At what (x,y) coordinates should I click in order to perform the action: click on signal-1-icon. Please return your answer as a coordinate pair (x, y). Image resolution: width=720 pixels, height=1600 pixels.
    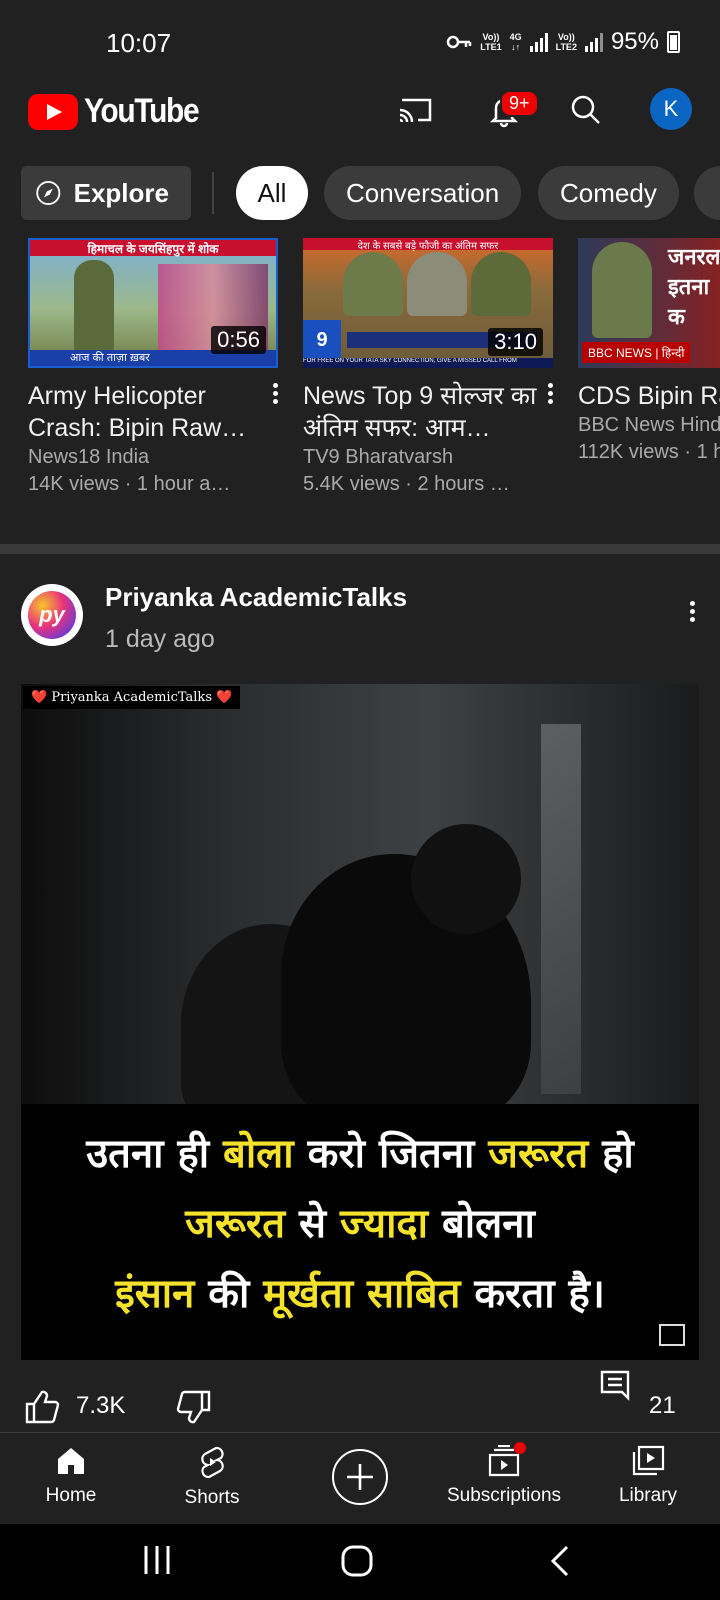
    Looking at the image, I should click on (538, 42).